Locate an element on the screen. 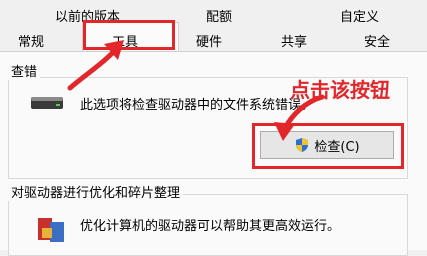  optimize-description: 优化计算机的驱动器可以帮助其更高效运行。 is located at coordinates (210, 226).